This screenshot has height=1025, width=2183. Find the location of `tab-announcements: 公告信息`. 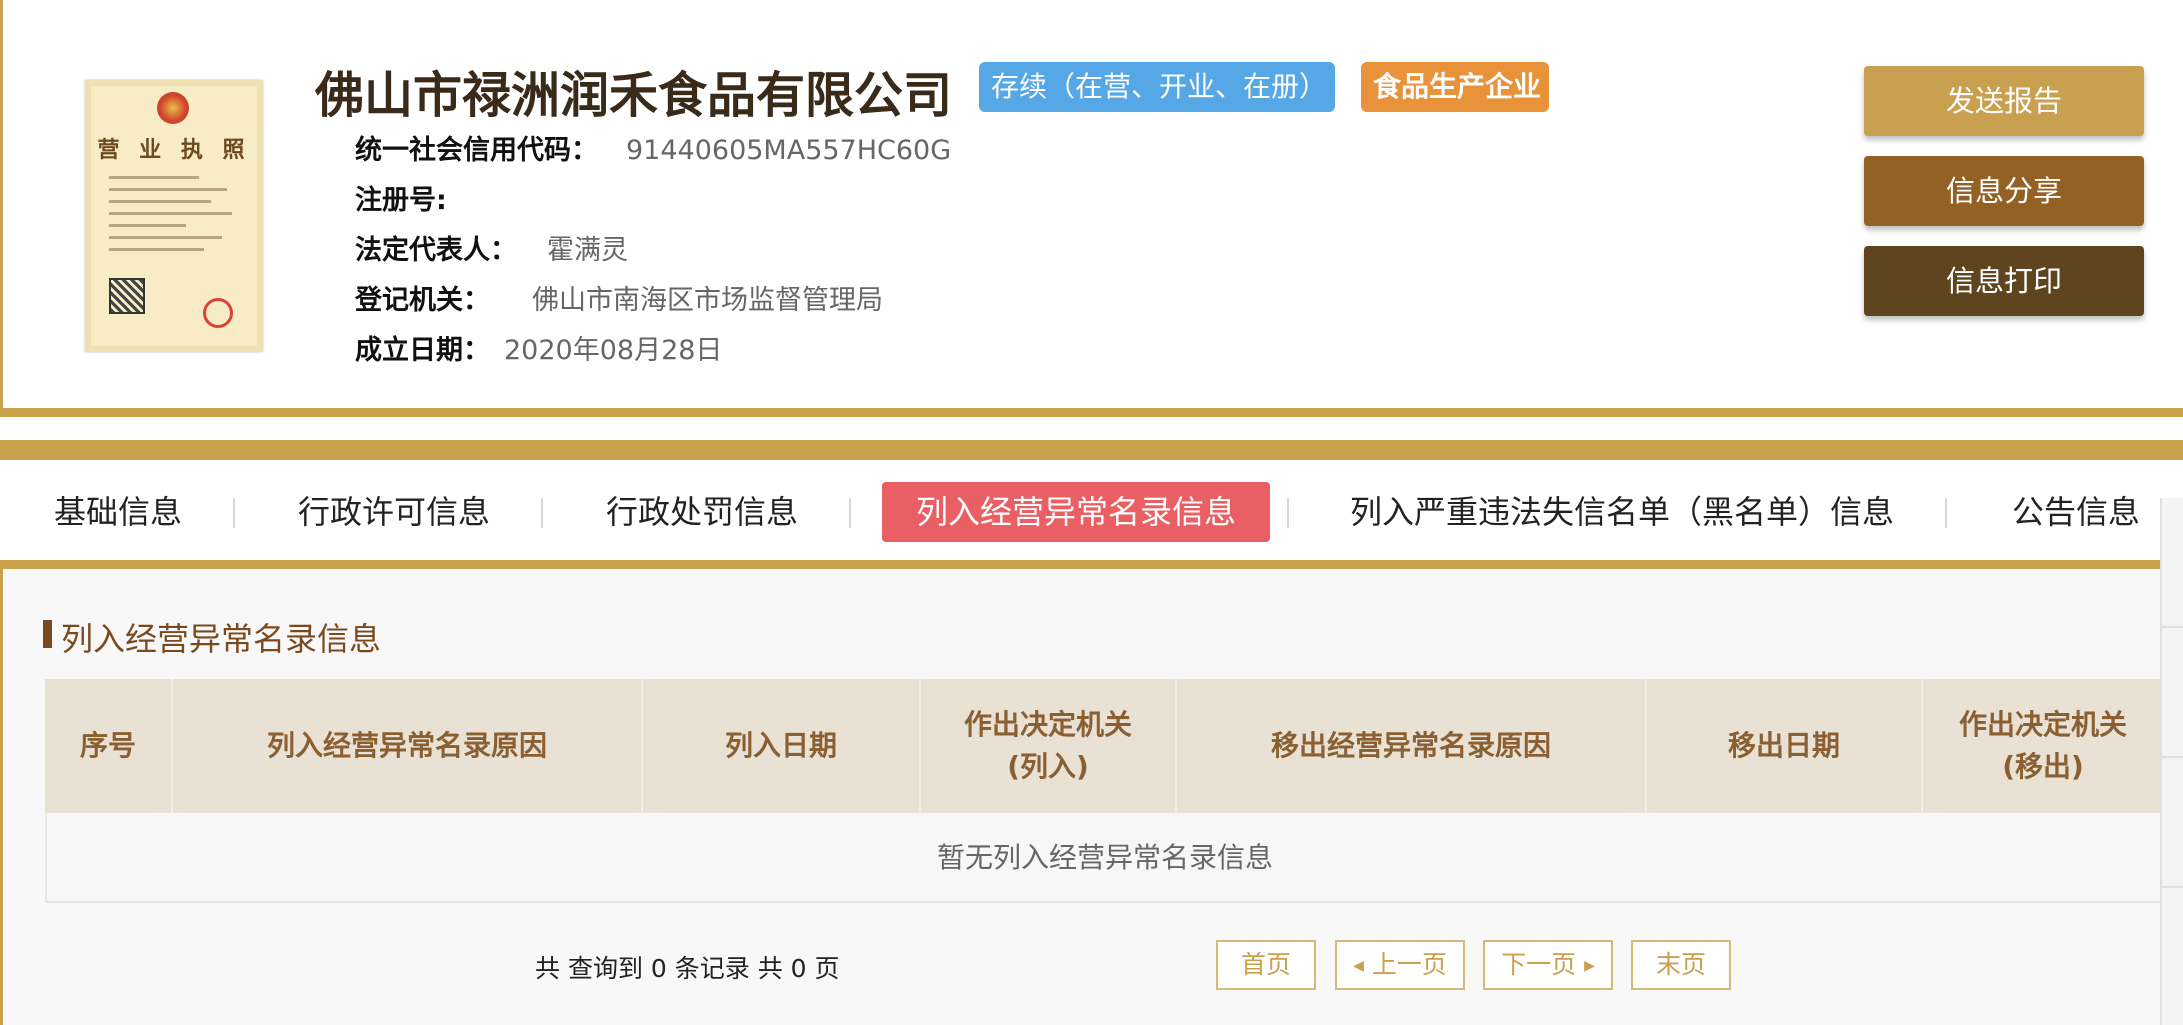

tab-announcements: 公告信息 is located at coordinates (2076, 512).